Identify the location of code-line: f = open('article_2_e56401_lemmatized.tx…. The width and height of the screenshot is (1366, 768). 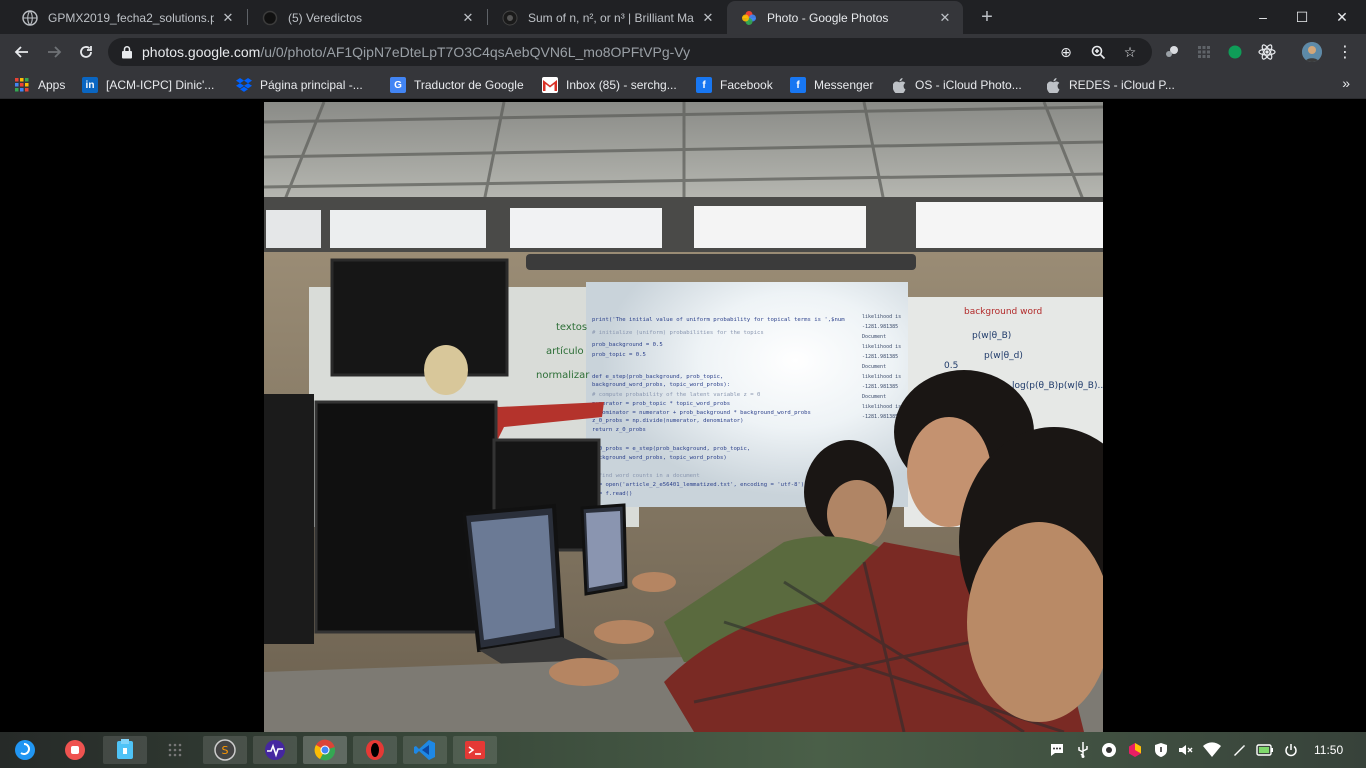
(698, 485).